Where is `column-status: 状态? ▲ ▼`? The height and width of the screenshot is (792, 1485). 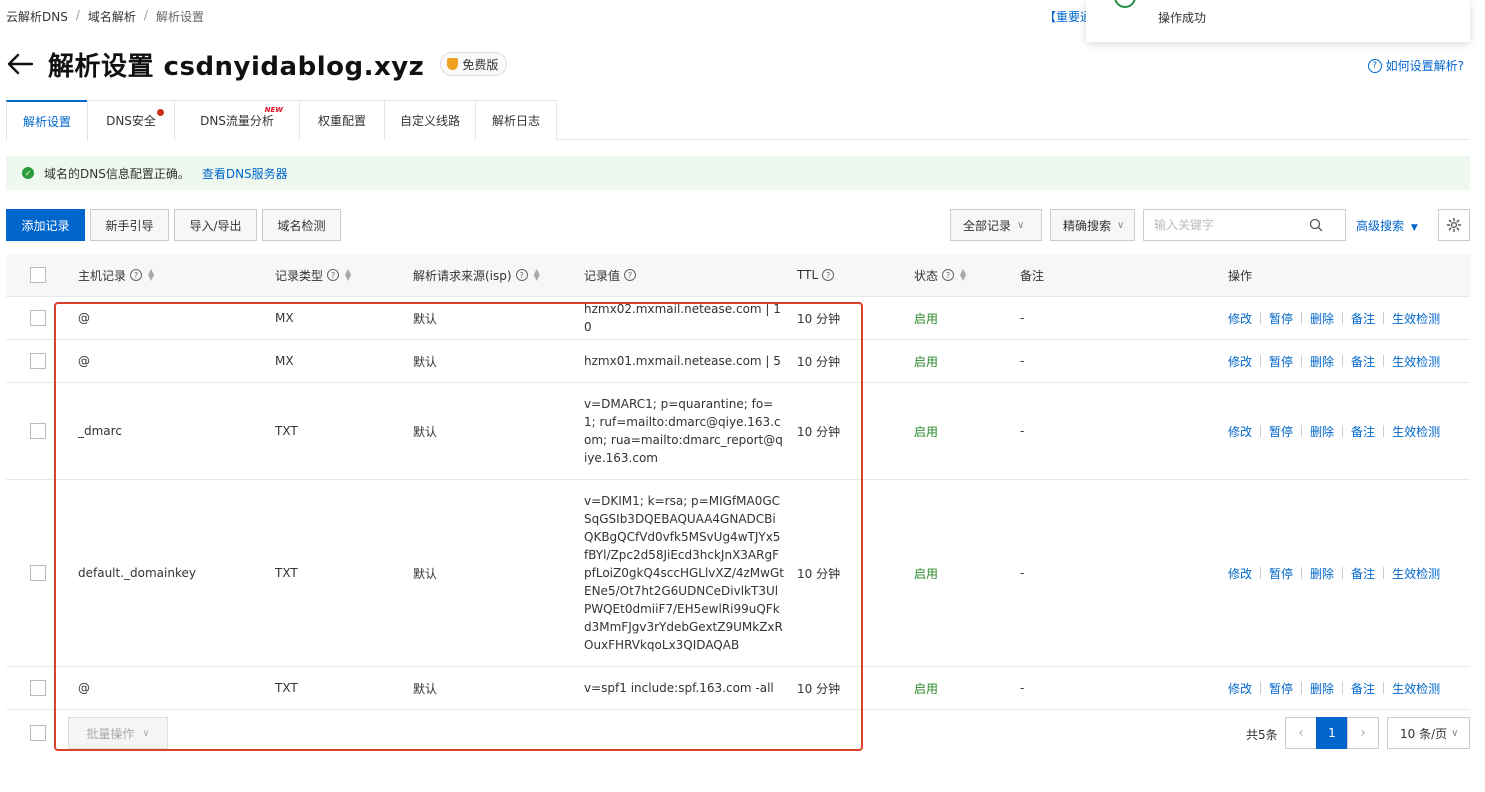
column-status: 状态? ▲ ▼ is located at coordinates (940, 275).